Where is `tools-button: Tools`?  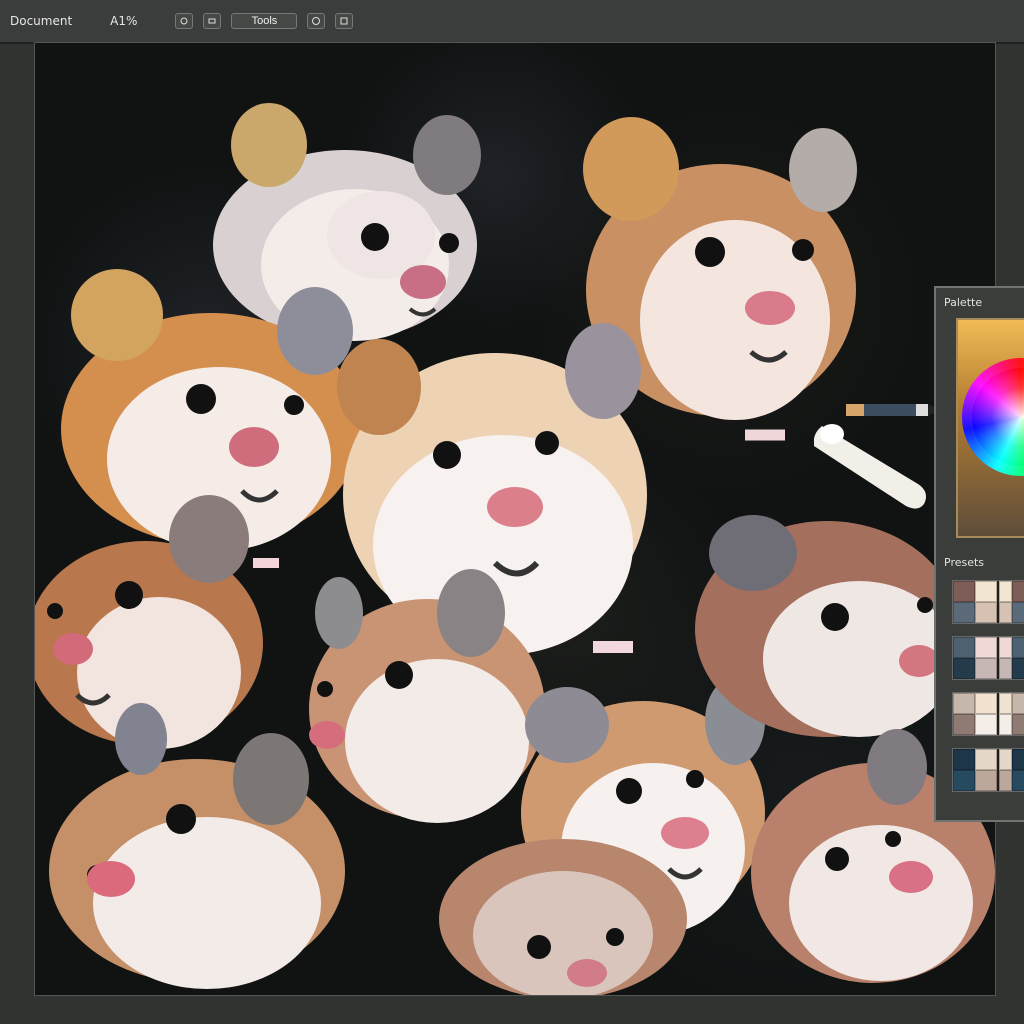
tools-button: Tools is located at coordinates (264, 21).